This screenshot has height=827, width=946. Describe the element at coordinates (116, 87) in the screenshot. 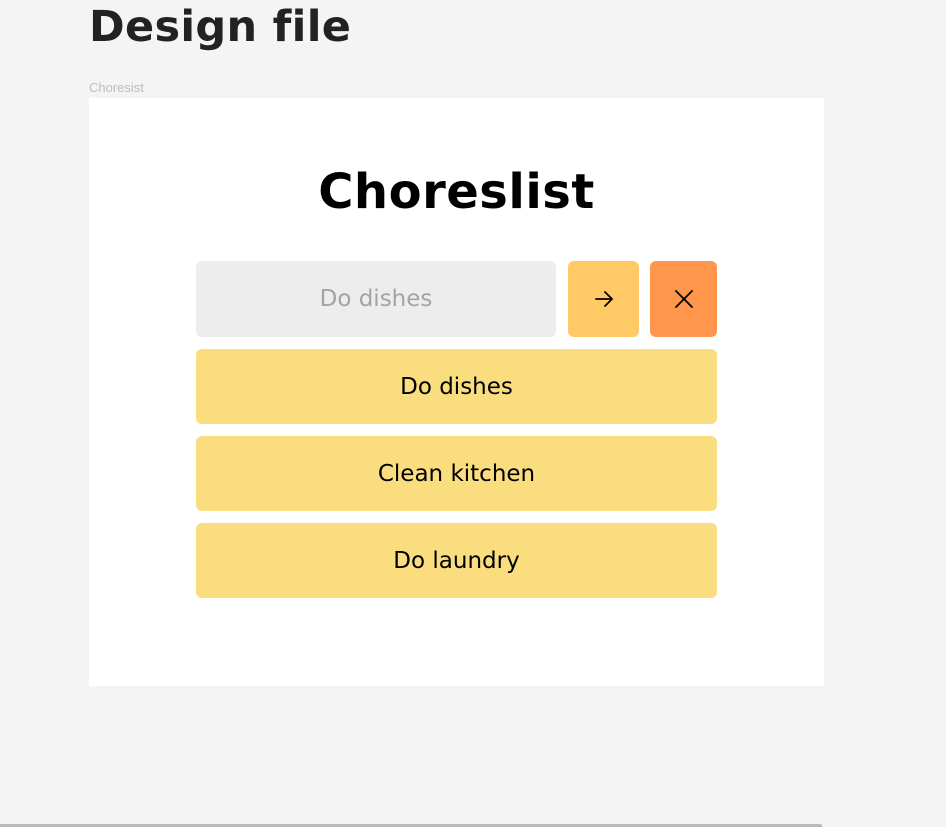

I see `frame-label: Choresist` at that location.